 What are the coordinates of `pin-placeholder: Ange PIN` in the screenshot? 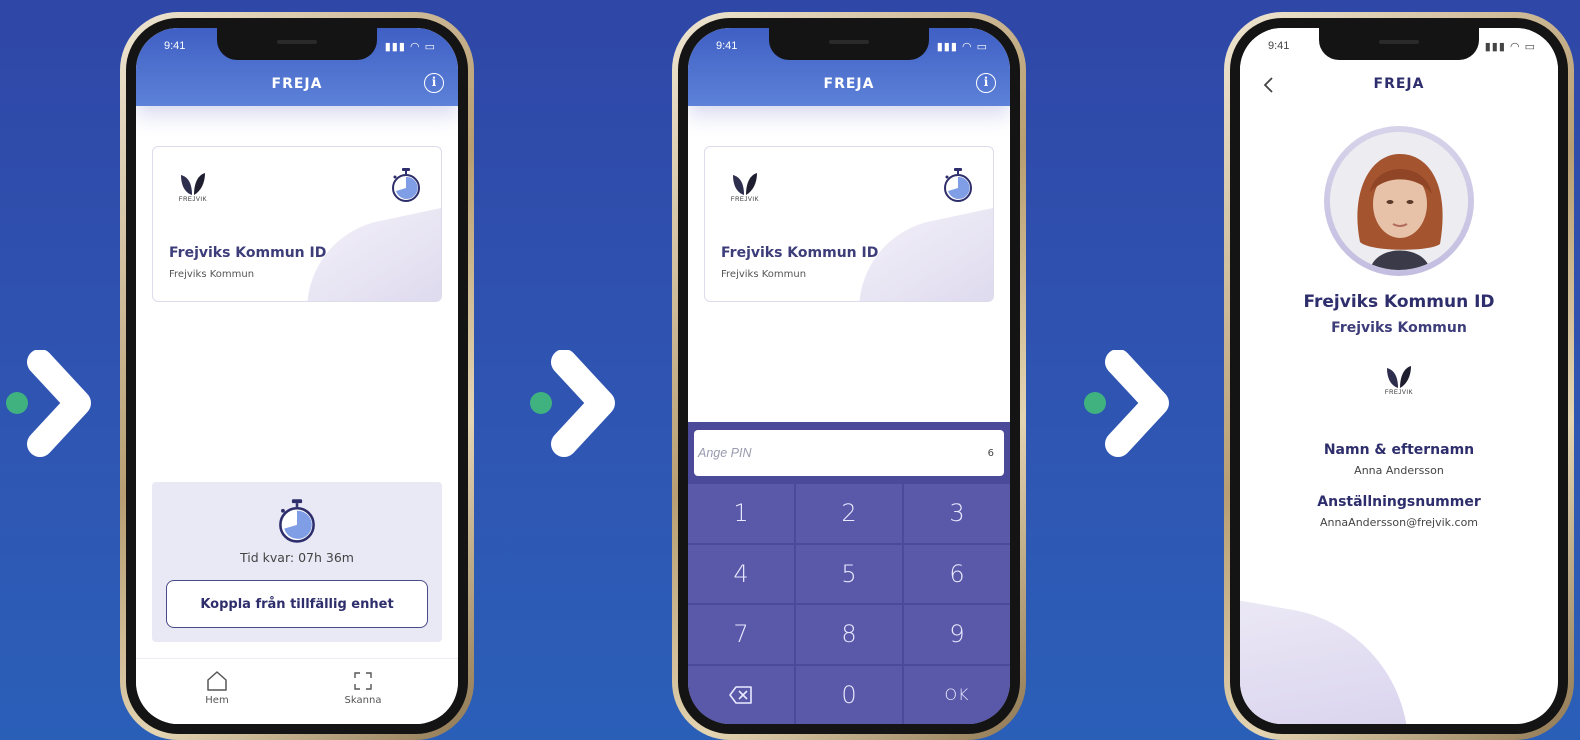 It's located at (725, 453).